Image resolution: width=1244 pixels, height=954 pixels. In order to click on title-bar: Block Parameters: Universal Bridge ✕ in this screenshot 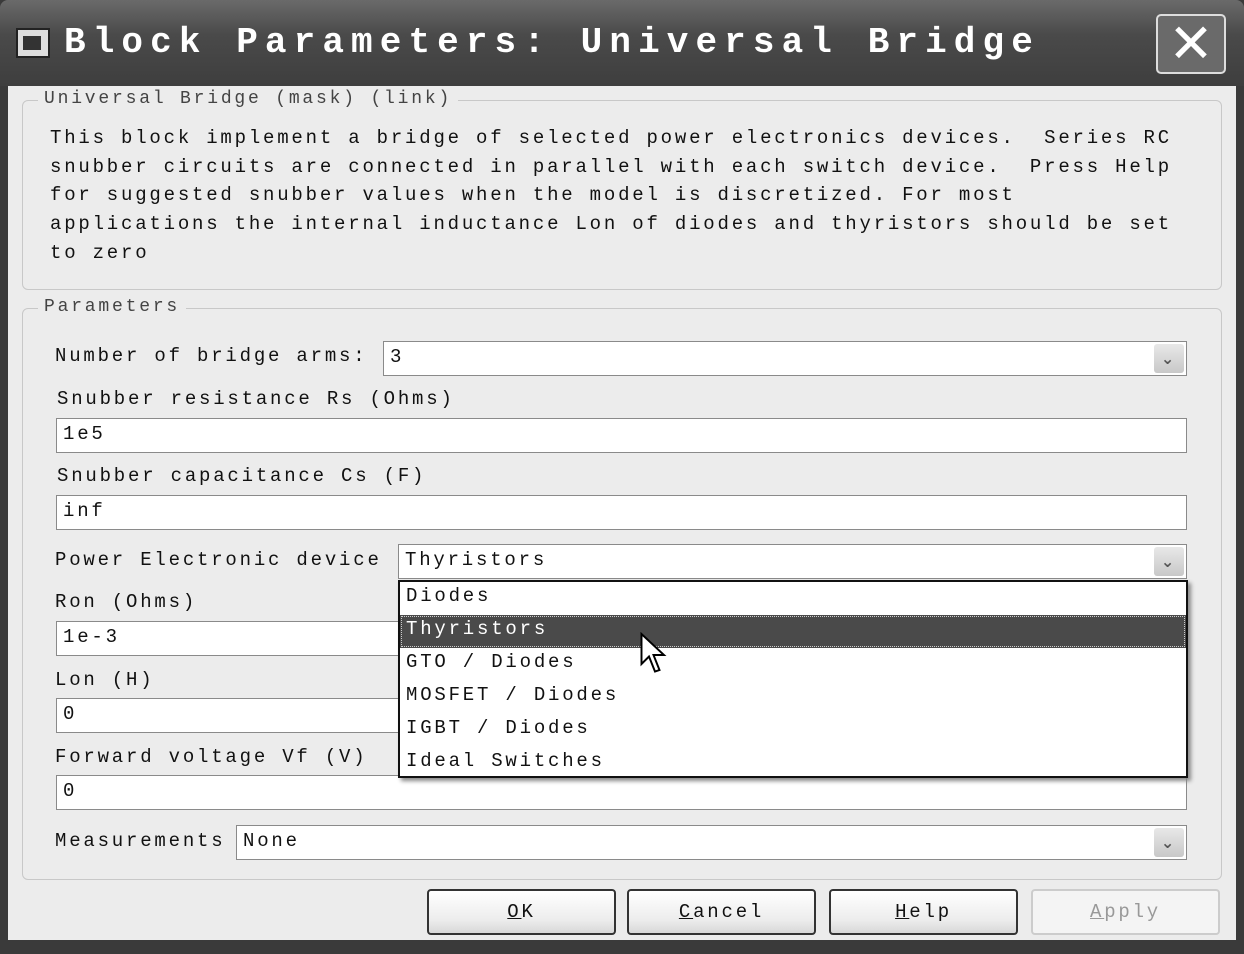, I will do `click(622, 43)`.